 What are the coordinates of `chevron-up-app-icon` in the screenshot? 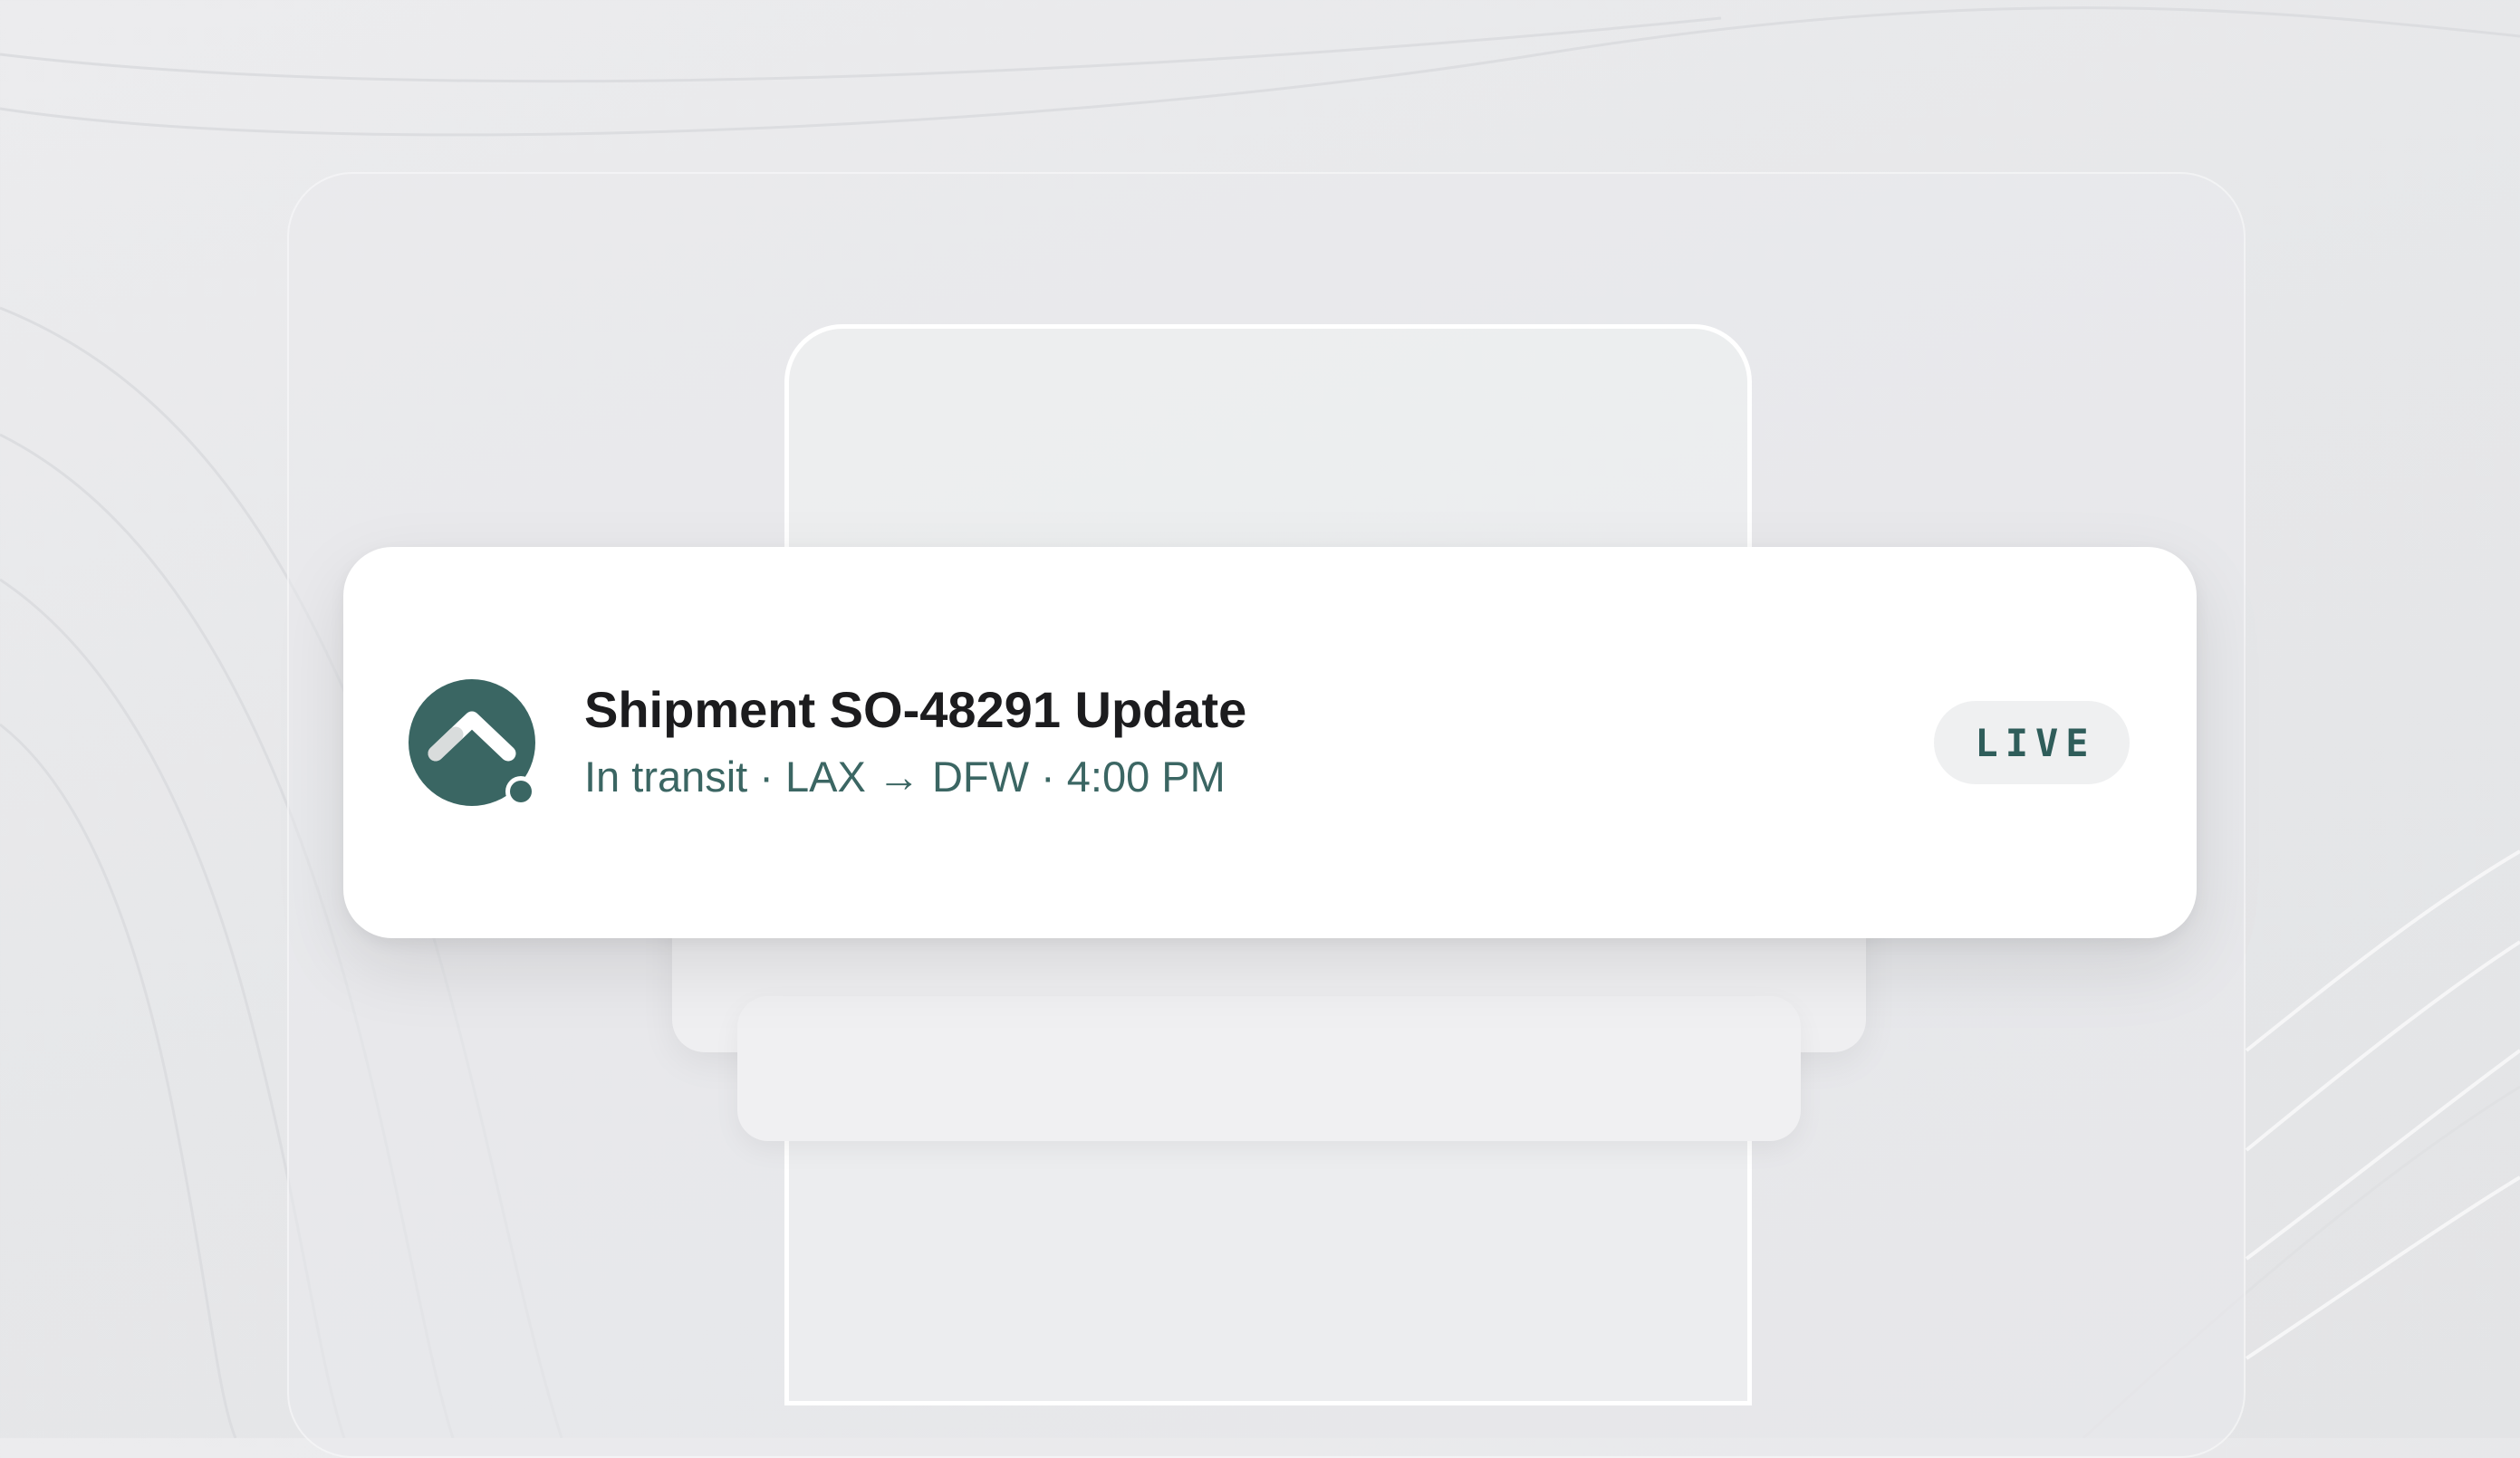 It's located at (472, 743).